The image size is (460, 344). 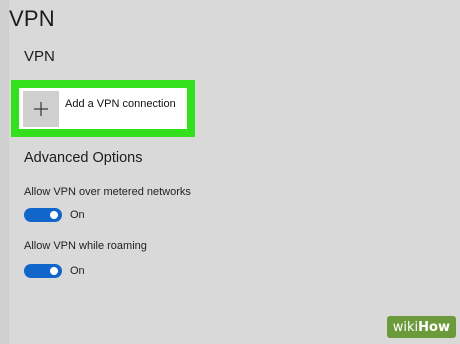 What do you see at coordinates (107, 192) in the screenshot?
I see `metered-networks-label: Allow VPN over metered networks` at bounding box center [107, 192].